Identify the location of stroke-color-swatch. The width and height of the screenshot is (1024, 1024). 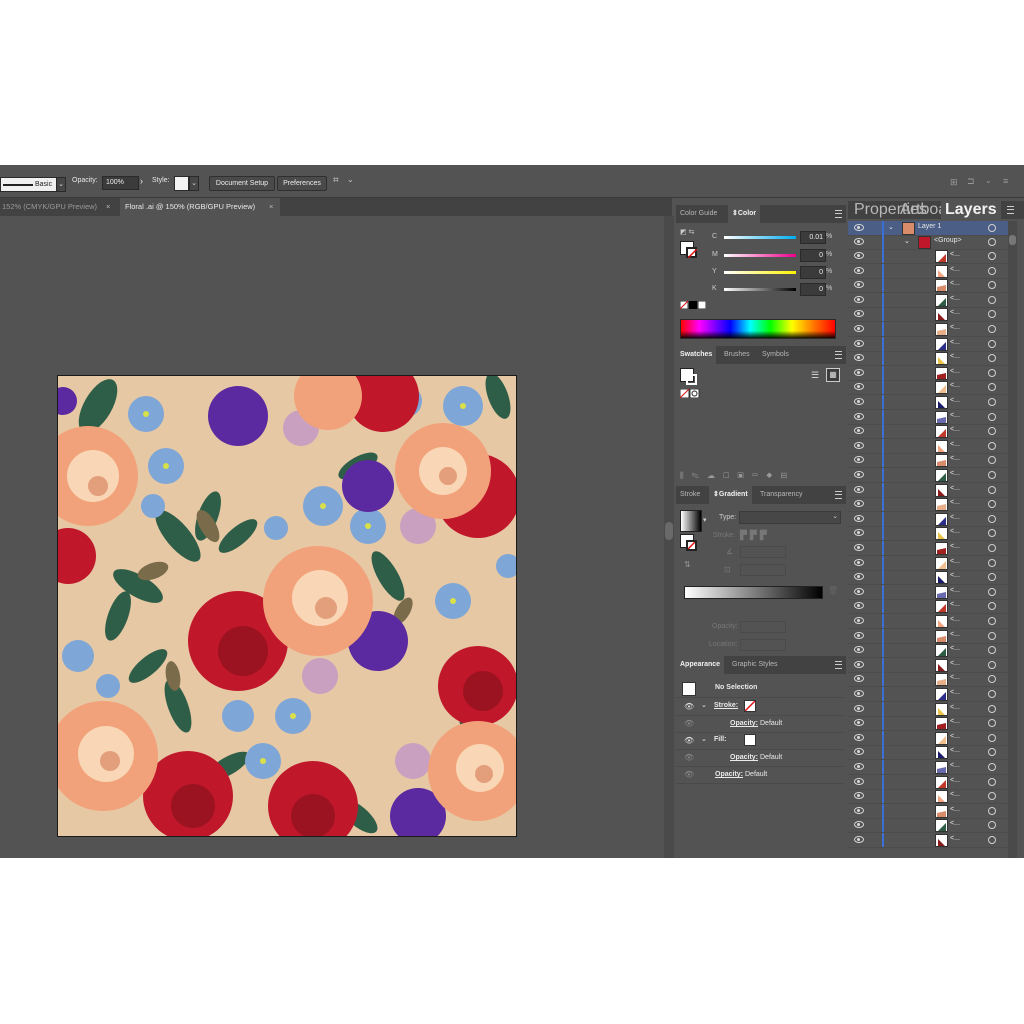
(691, 545).